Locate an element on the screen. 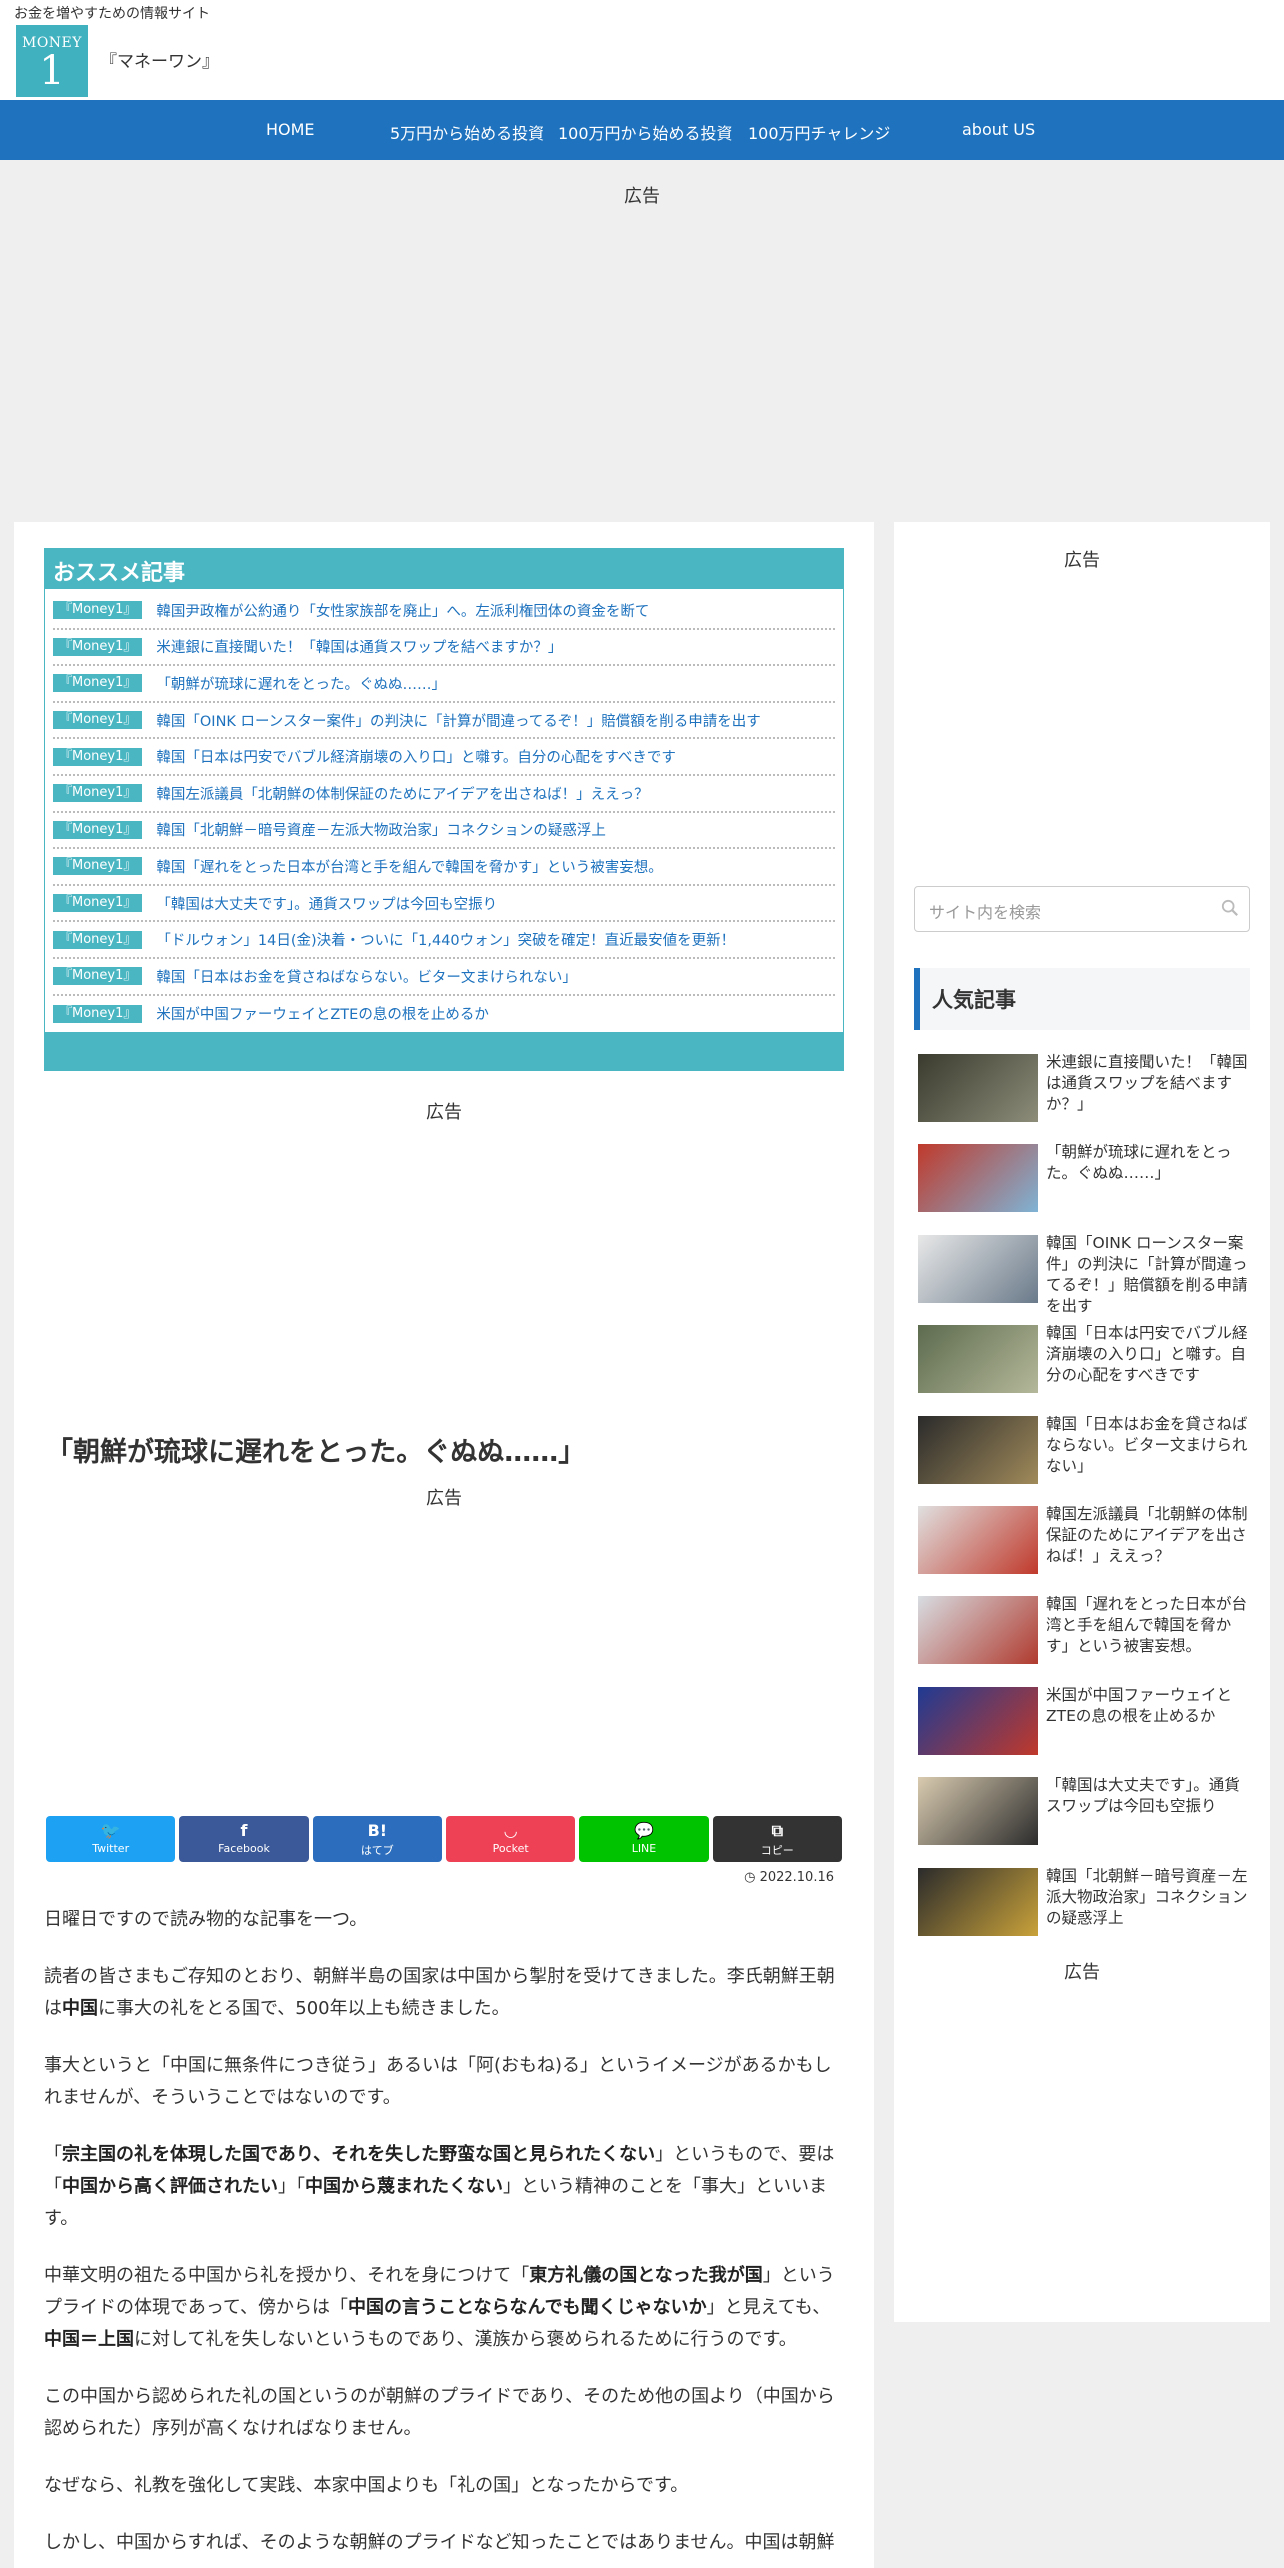 Image resolution: width=1284 pixels, height=2568 pixels. ad-label-mid: 広告 is located at coordinates (444, 1112).